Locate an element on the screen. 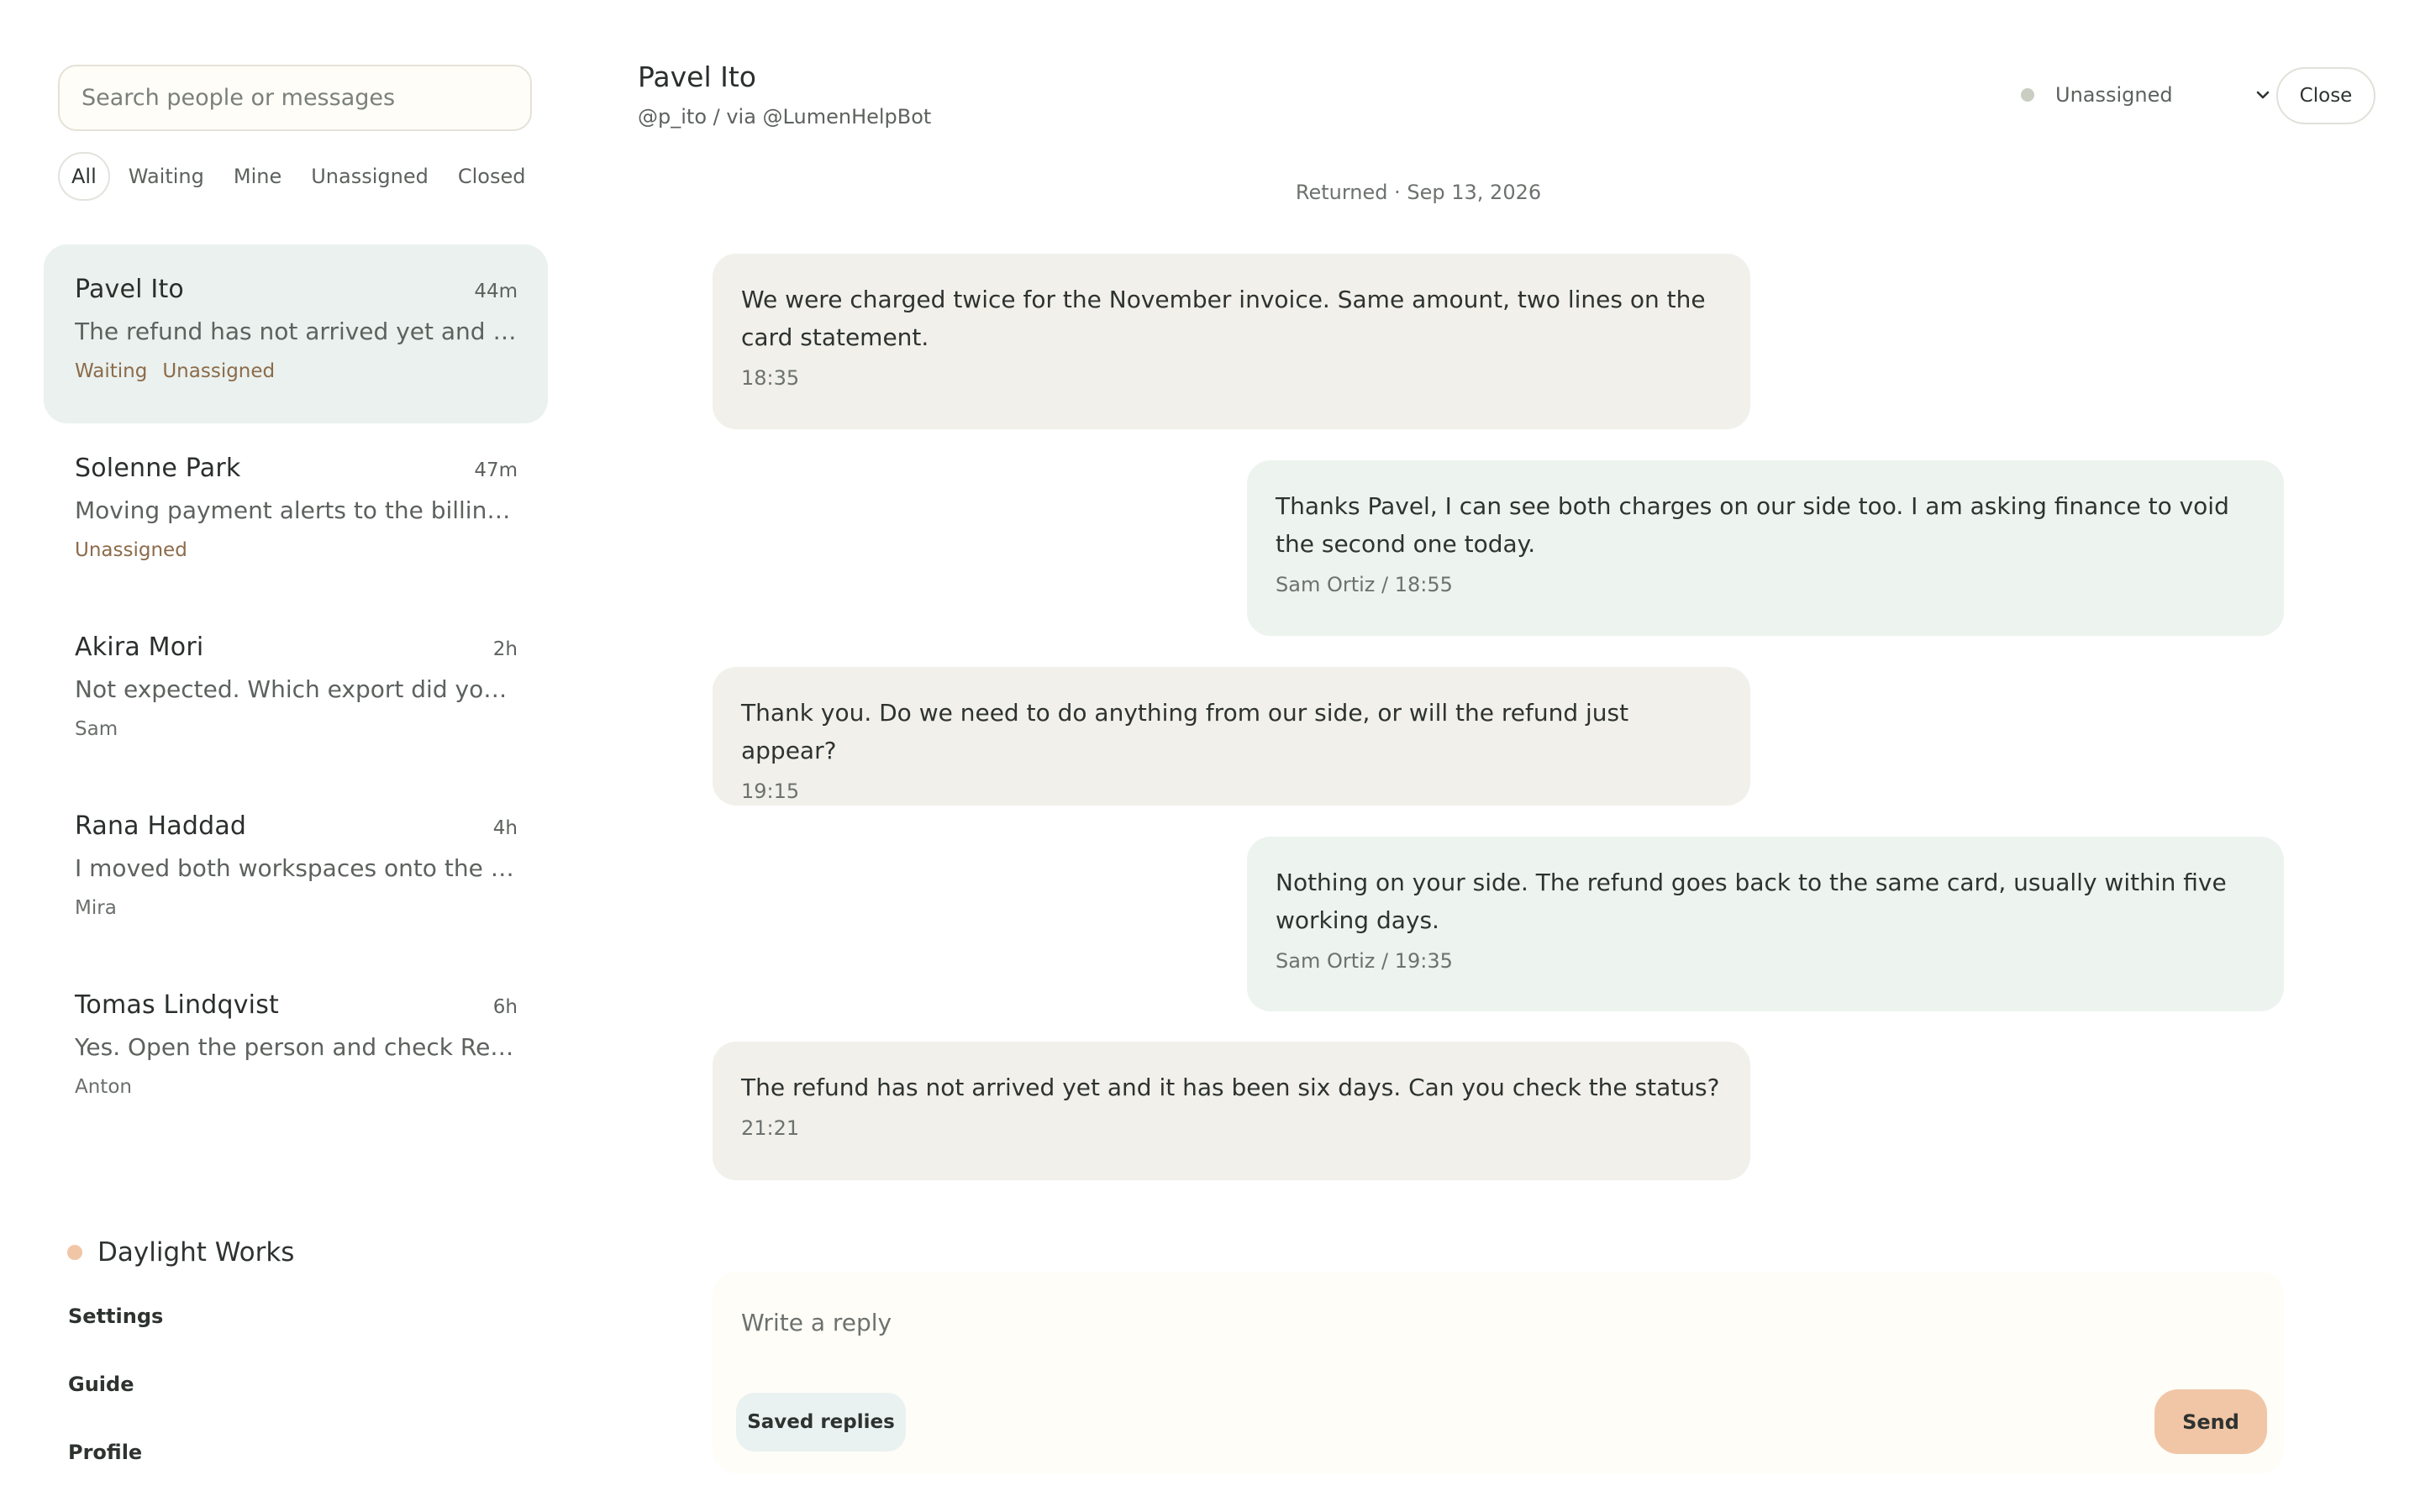 The image size is (2420, 1512). assignee-status-dot-icon is located at coordinates (2028, 95).